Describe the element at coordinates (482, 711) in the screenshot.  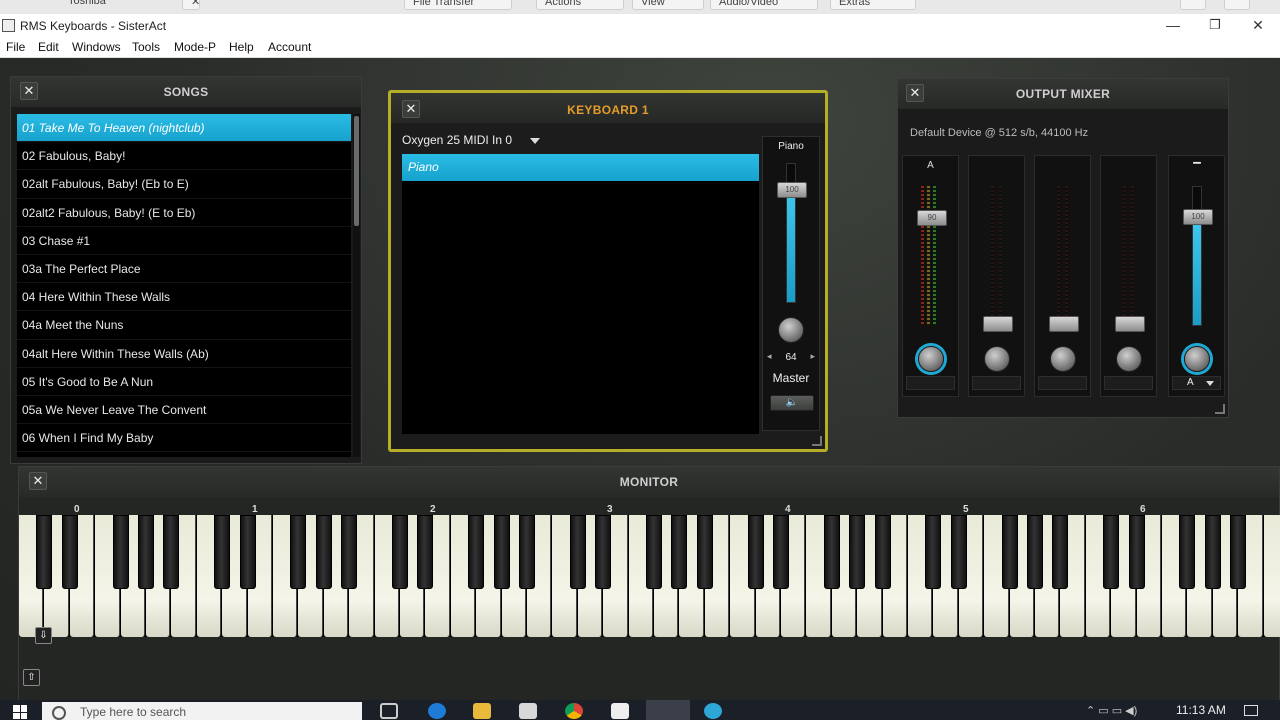
I see `file-explorer-icon` at that location.